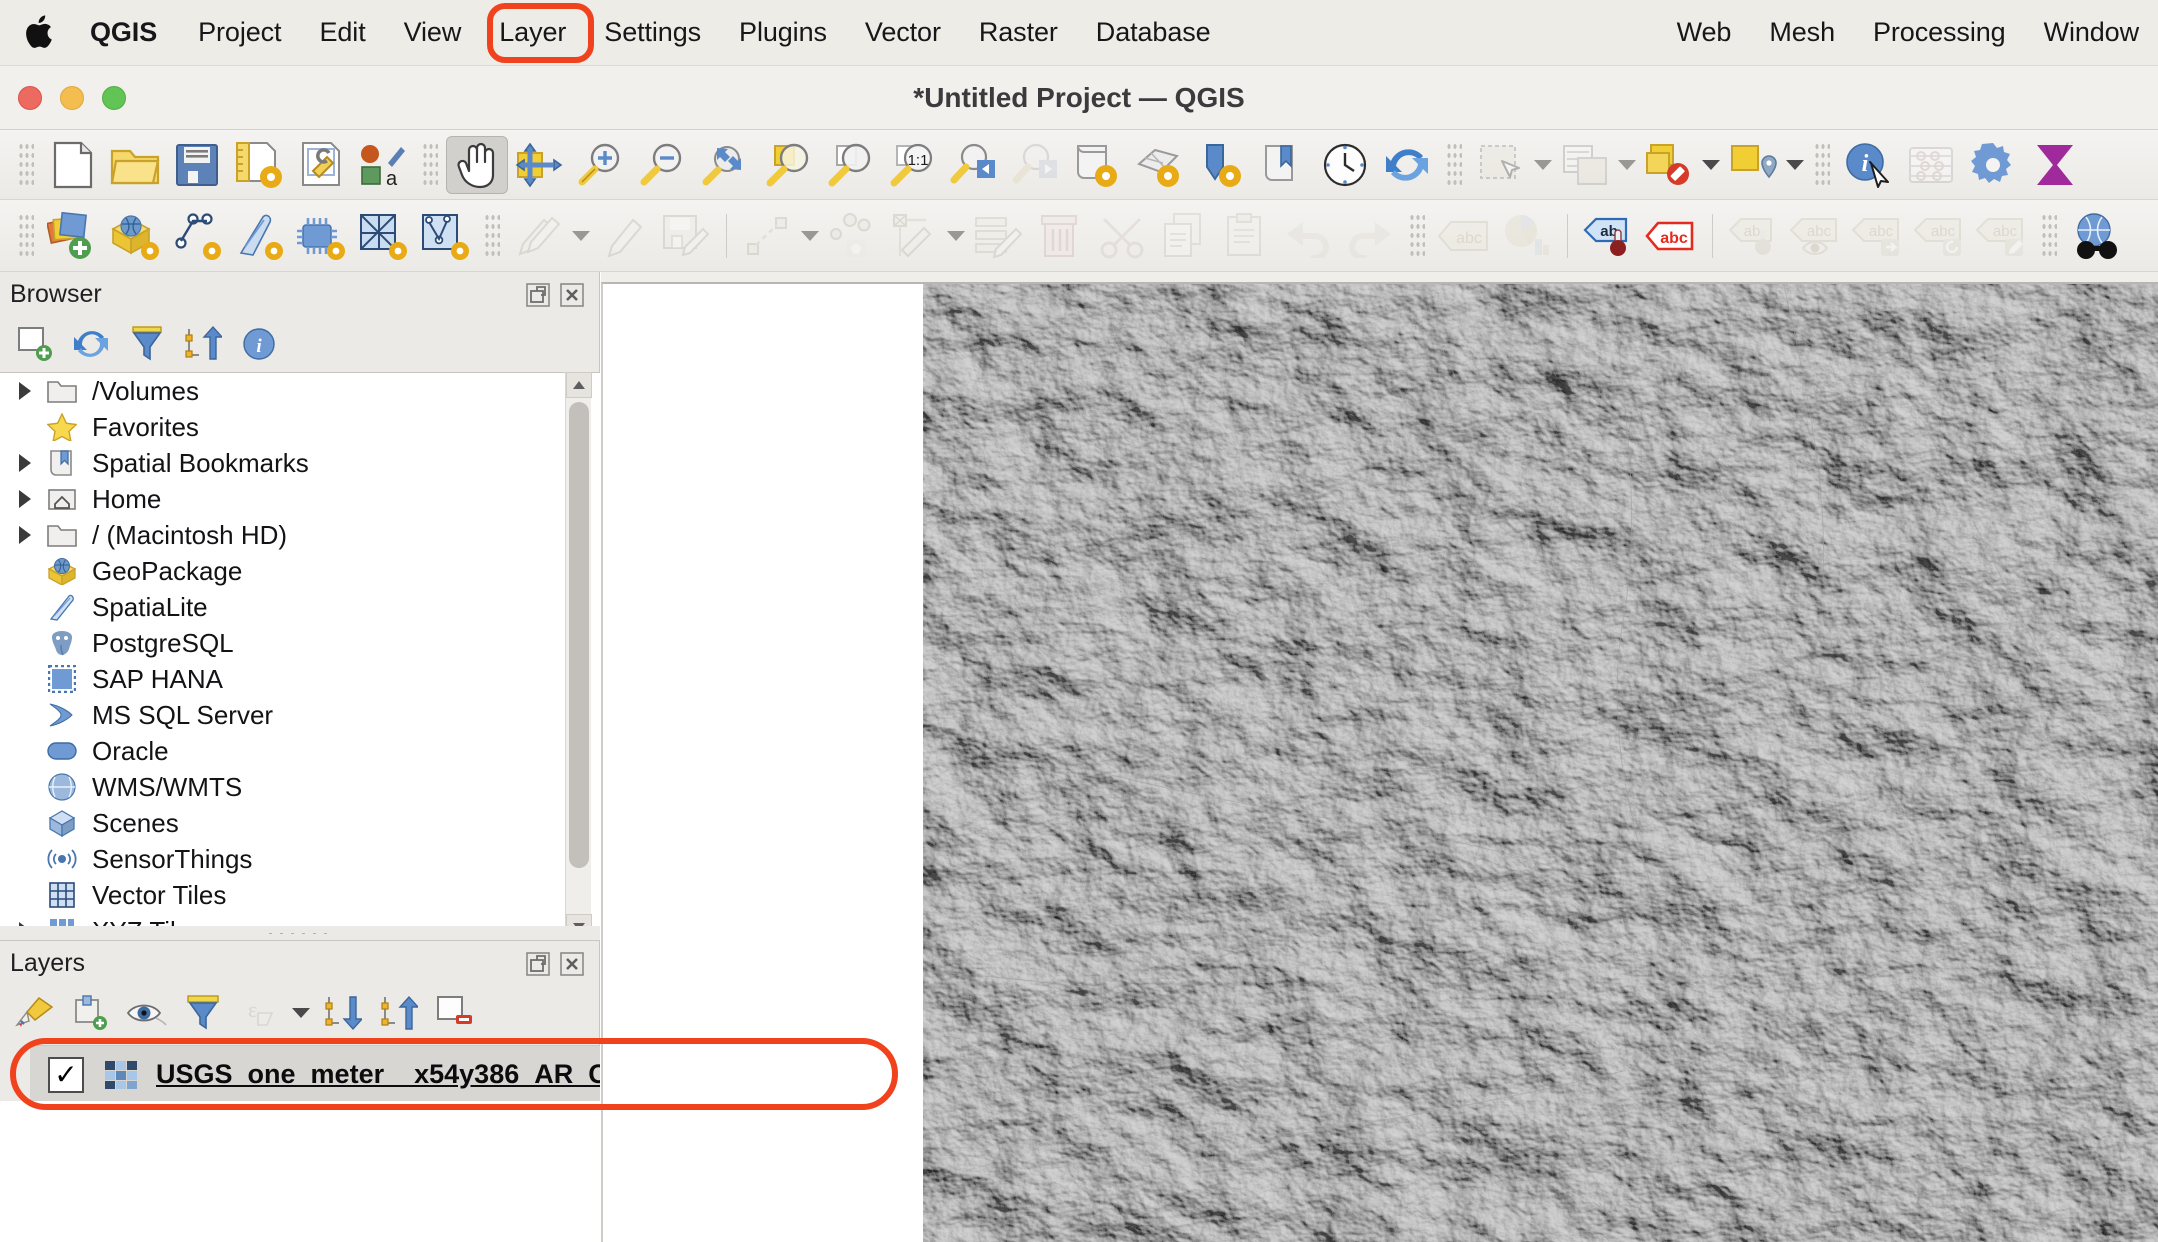 The height and width of the screenshot is (1242, 2158). Describe the element at coordinates (38, 33) in the screenshot. I see `apple-logo-icon` at that location.